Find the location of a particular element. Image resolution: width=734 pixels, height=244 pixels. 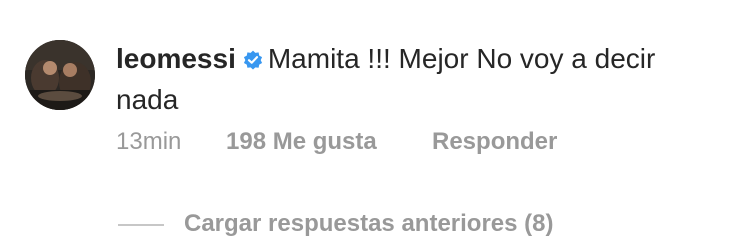

likes-count: 198 Me gusta is located at coordinates (329, 142).